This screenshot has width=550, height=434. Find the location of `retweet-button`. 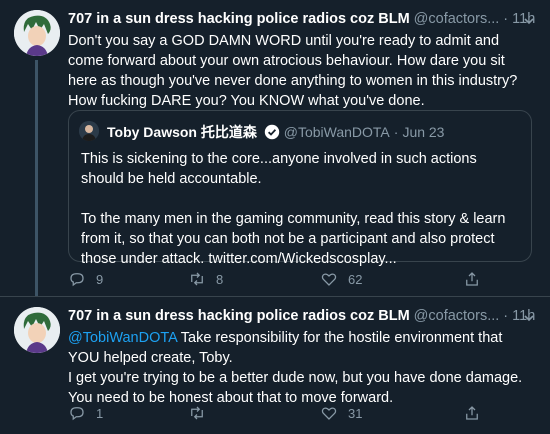

retweet-button is located at coordinates (202, 413).